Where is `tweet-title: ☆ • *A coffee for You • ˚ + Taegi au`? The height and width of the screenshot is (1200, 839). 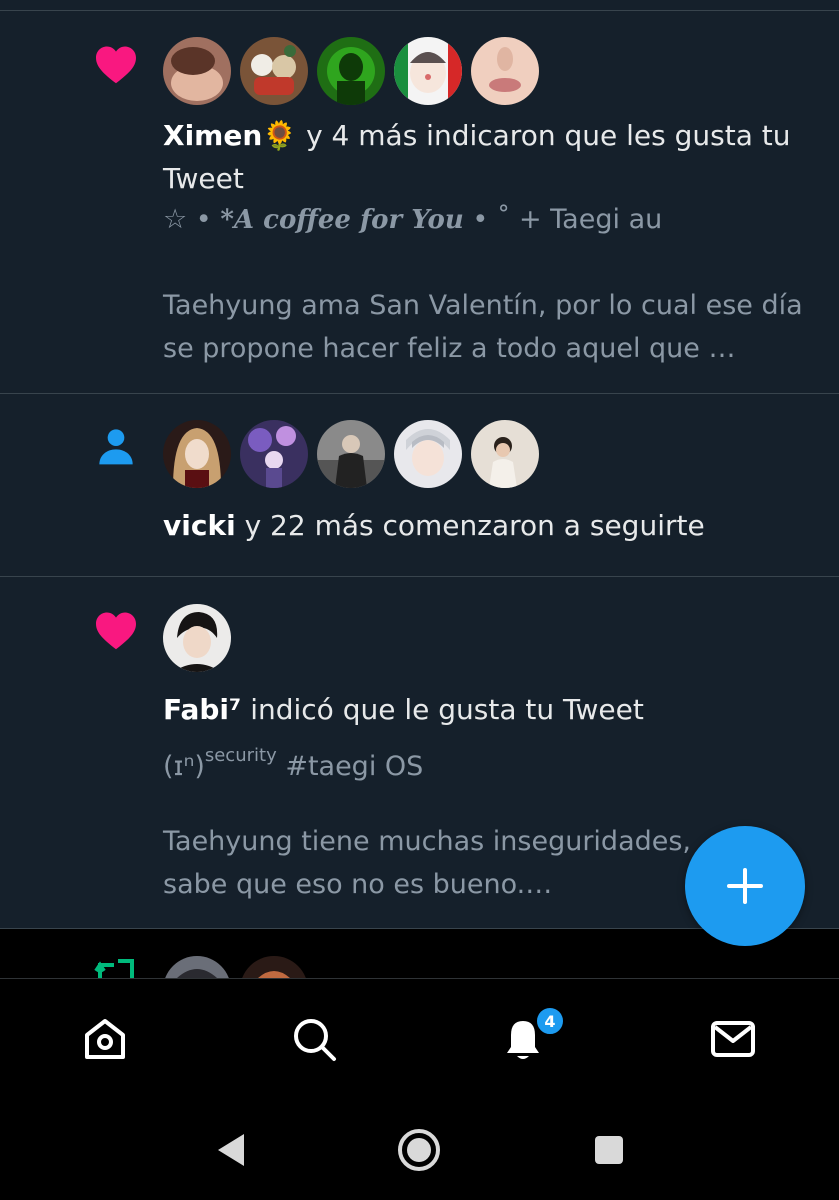 tweet-title: ☆ • *A coffee for You • ˚ + Taegi au is located at coordinates (486, 220).